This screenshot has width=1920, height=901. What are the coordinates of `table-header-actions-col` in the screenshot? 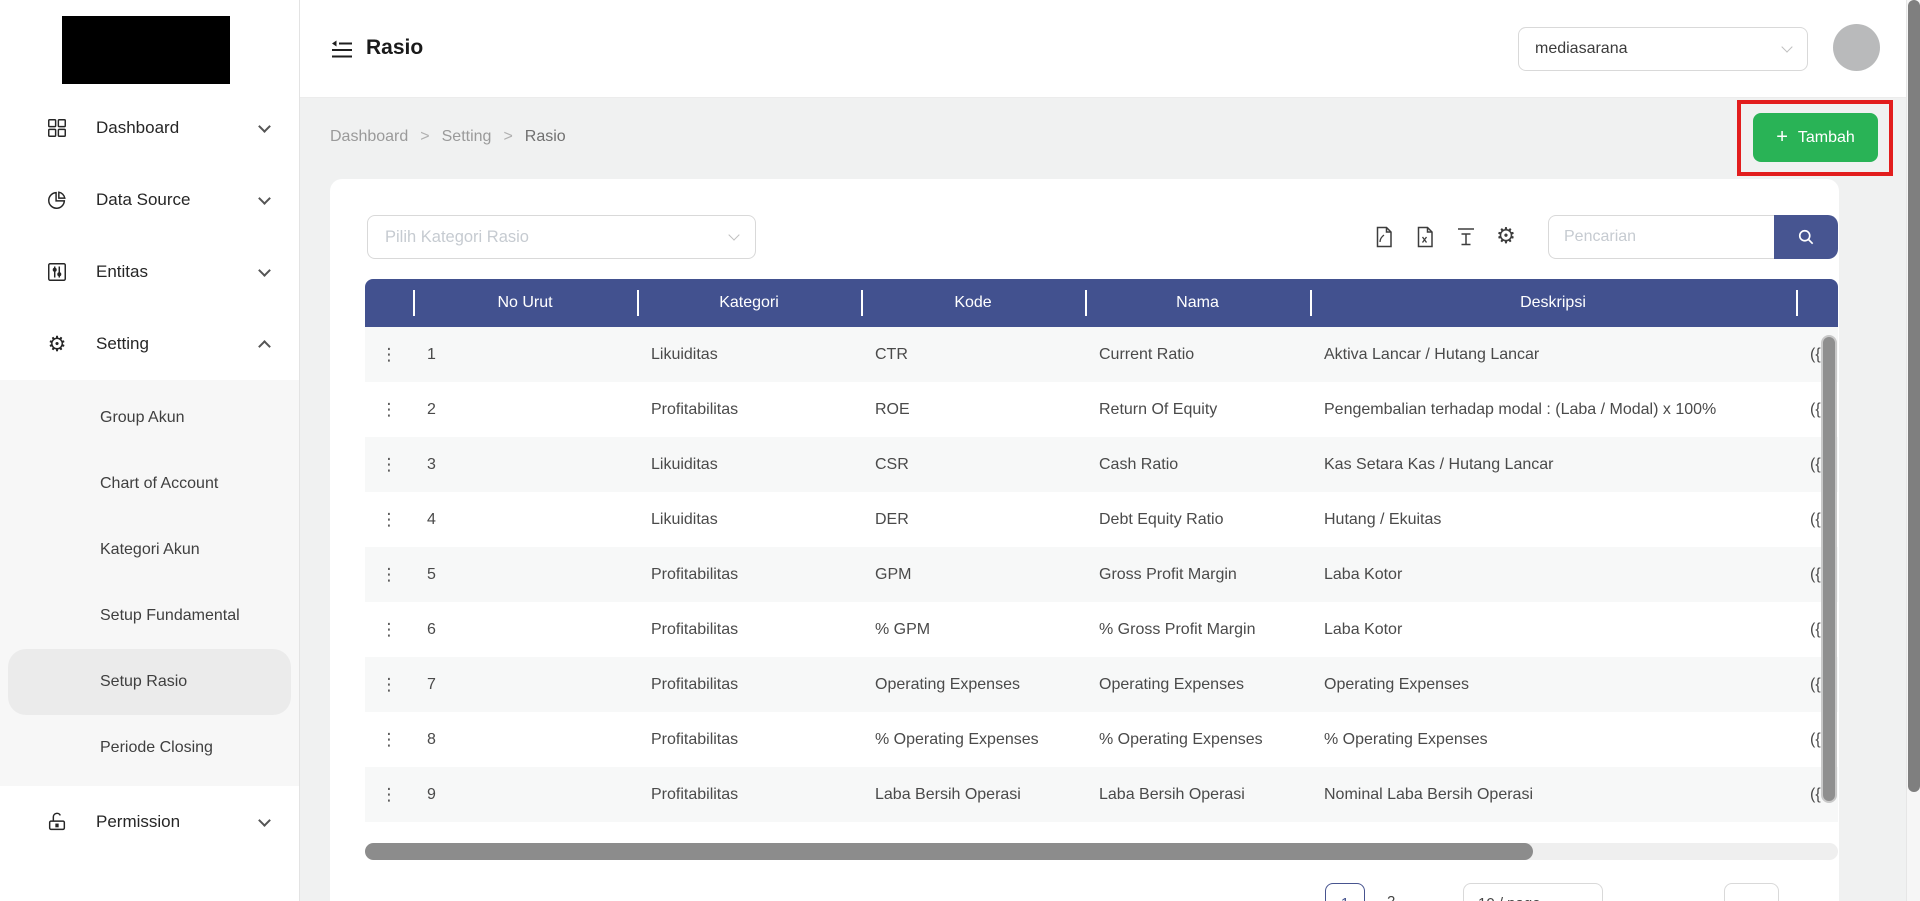 It's located at (389, 303).